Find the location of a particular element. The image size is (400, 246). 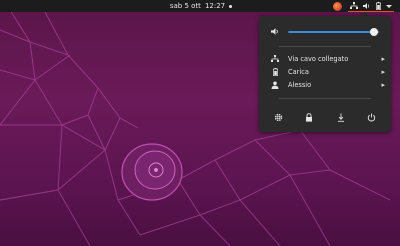

volume-row is located at coordinates (327, 32).